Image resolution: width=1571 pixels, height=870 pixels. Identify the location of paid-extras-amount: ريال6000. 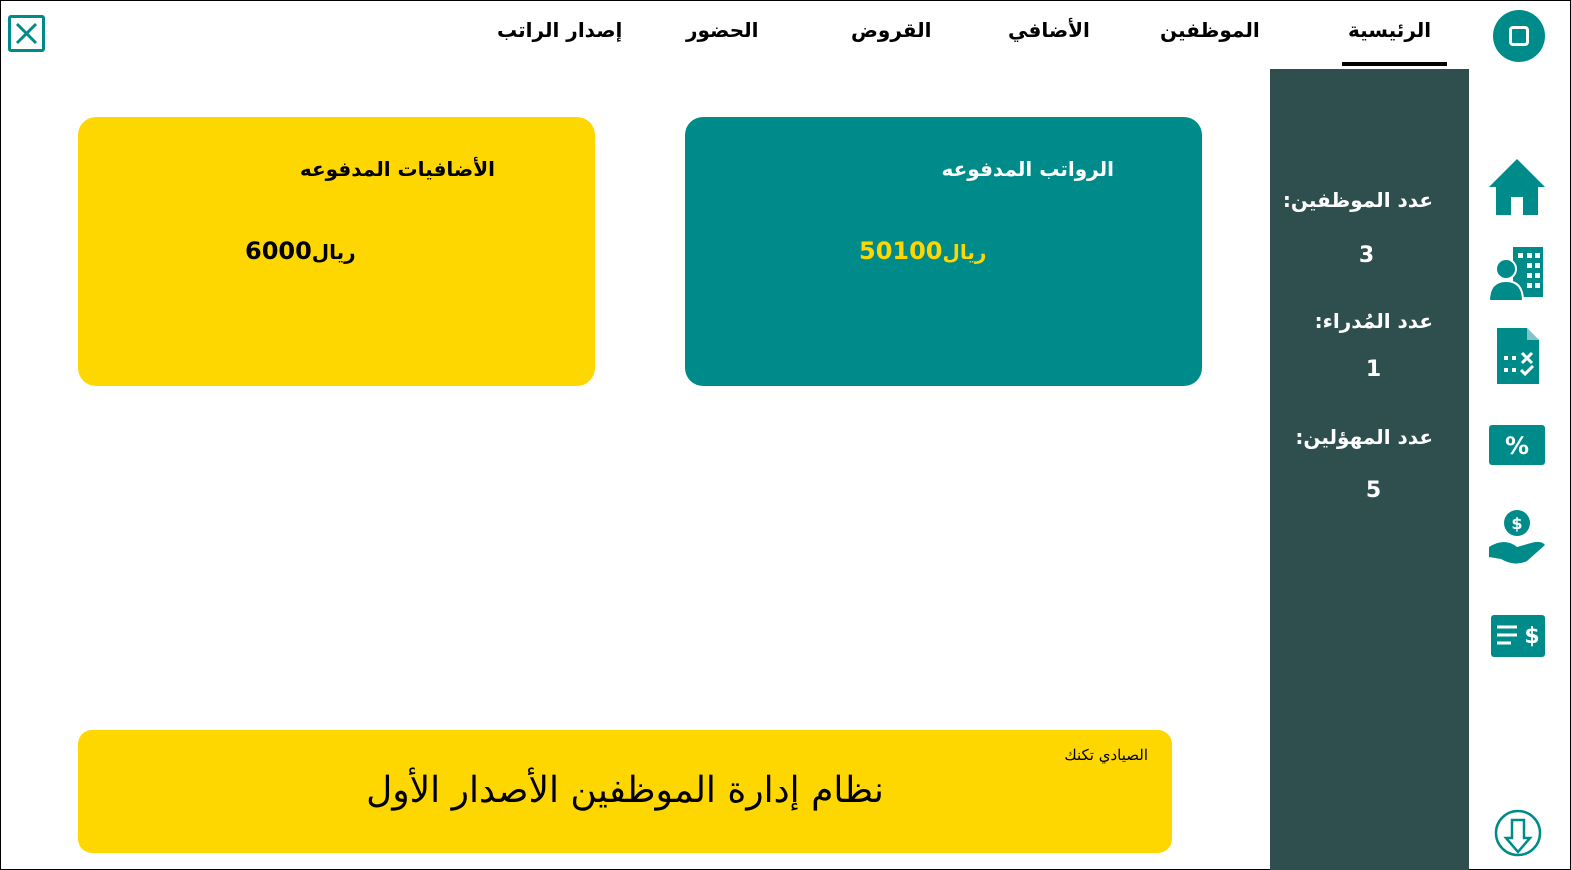
(300, 251).